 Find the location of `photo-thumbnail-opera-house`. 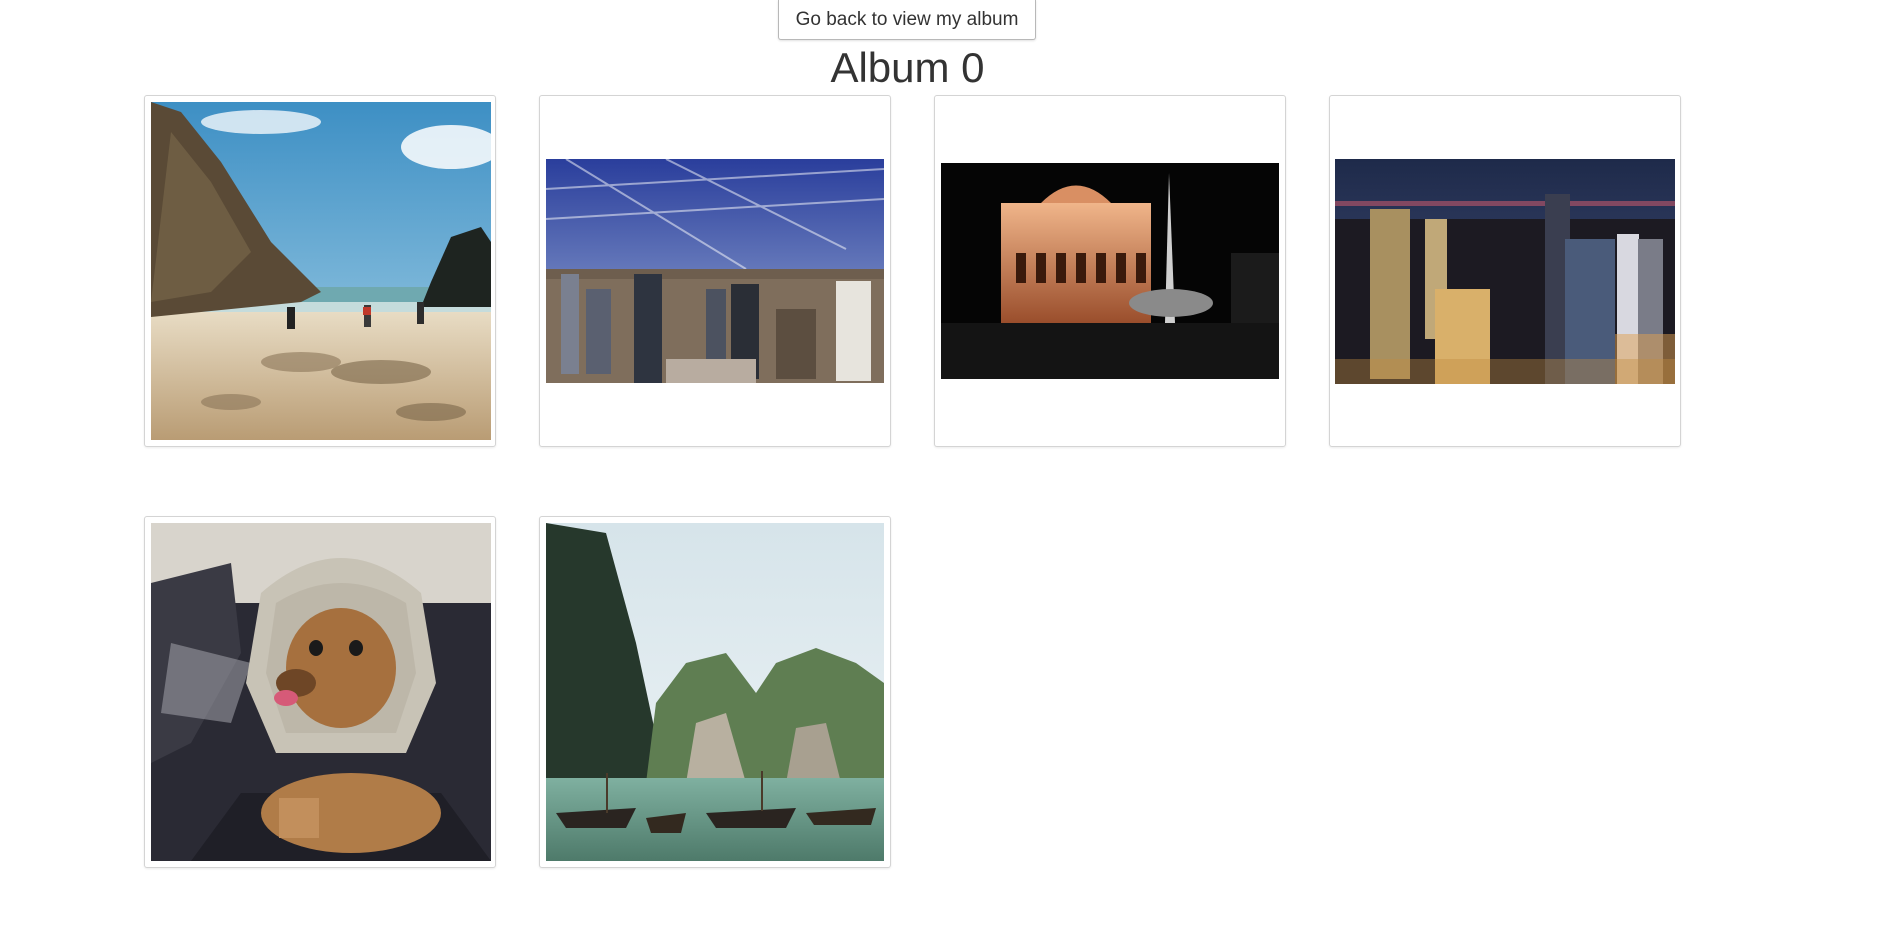

photo-thumbnail-opera-house is located at coordinates (1110, 271).